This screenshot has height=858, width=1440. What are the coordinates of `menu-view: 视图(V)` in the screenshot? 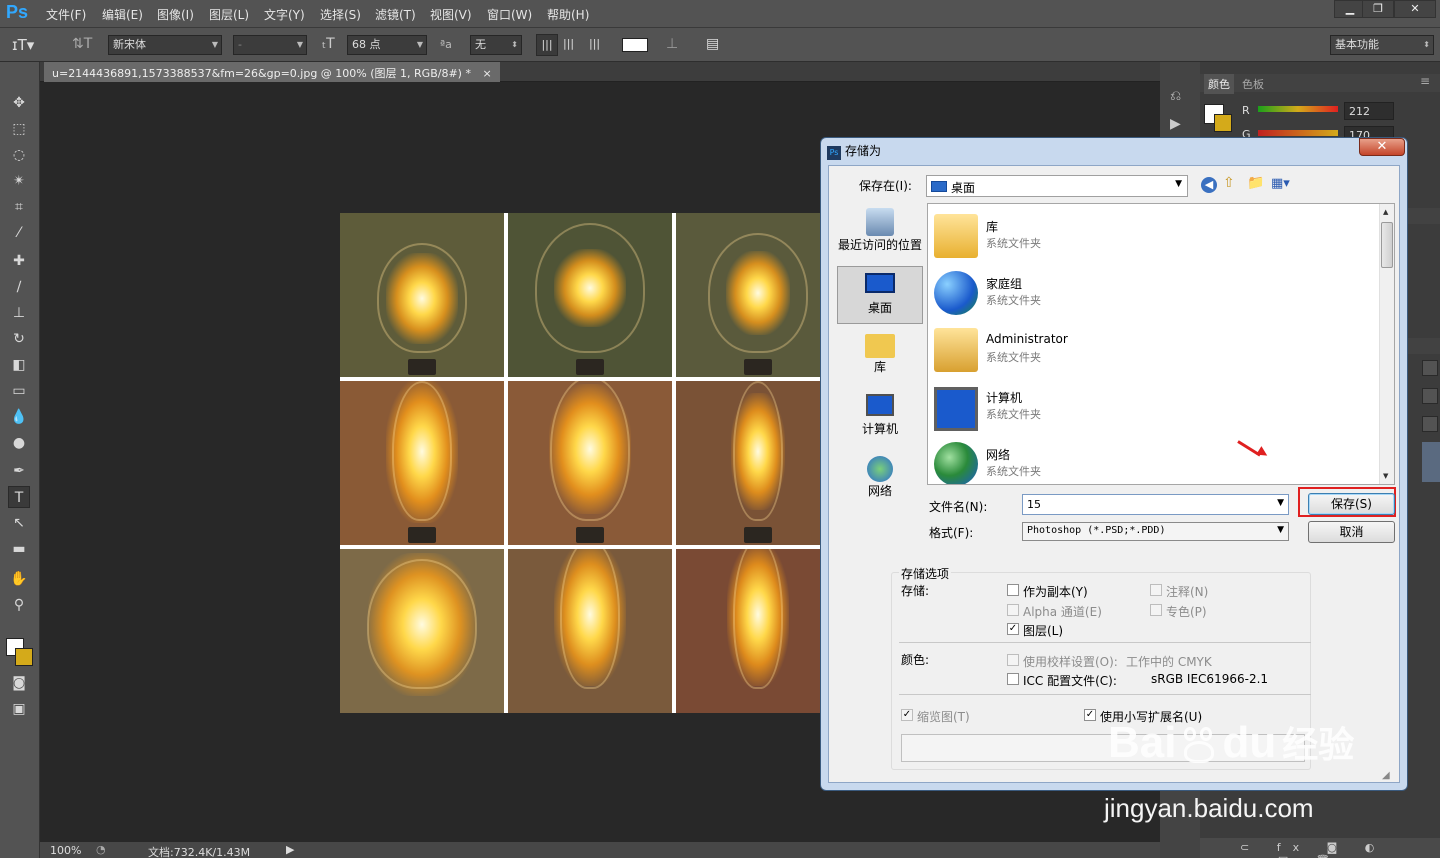 It's located at (451, 14).